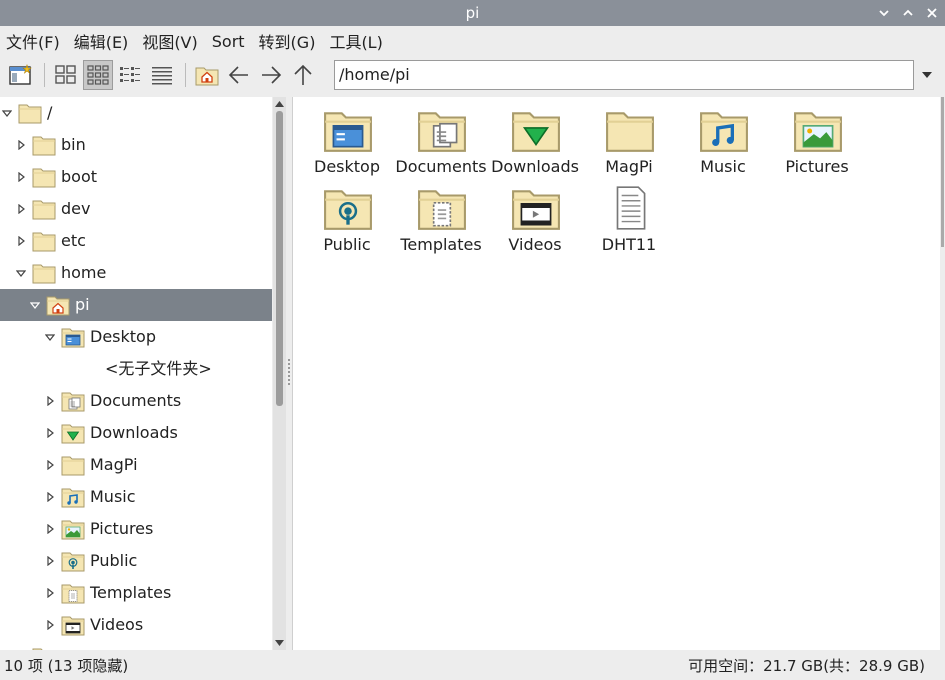 This screenshot has width=945, height=680. What do you see at coordinates (130, 75) in the screenshot?
I see `view-compact-button` at bounding box center [130, 75].